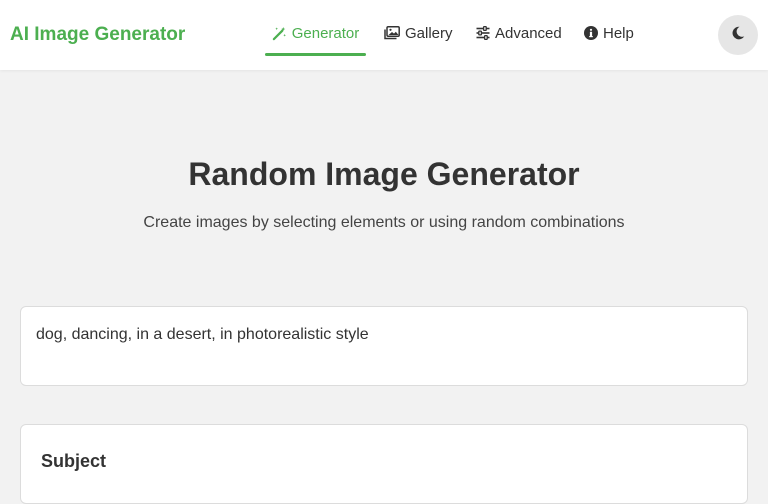 Image resolution: width=768 pixels, height=504 pixels. I want to click on nav-tab-gallery: Gallery, so click(418, 35).